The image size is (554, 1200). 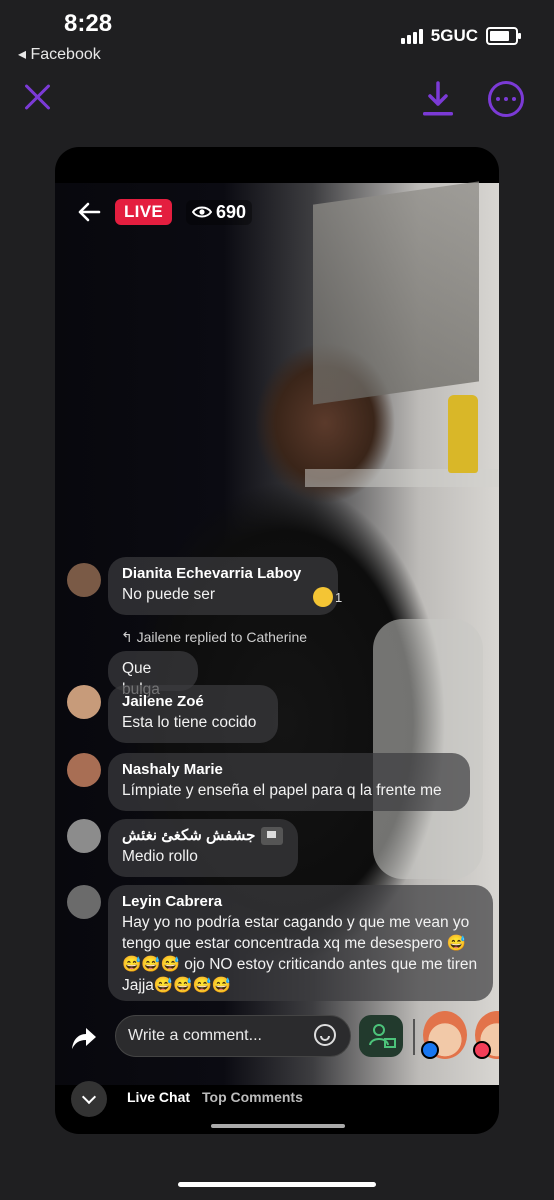 I want to click on inner-home-indicator, so click(x=278, y=1126).